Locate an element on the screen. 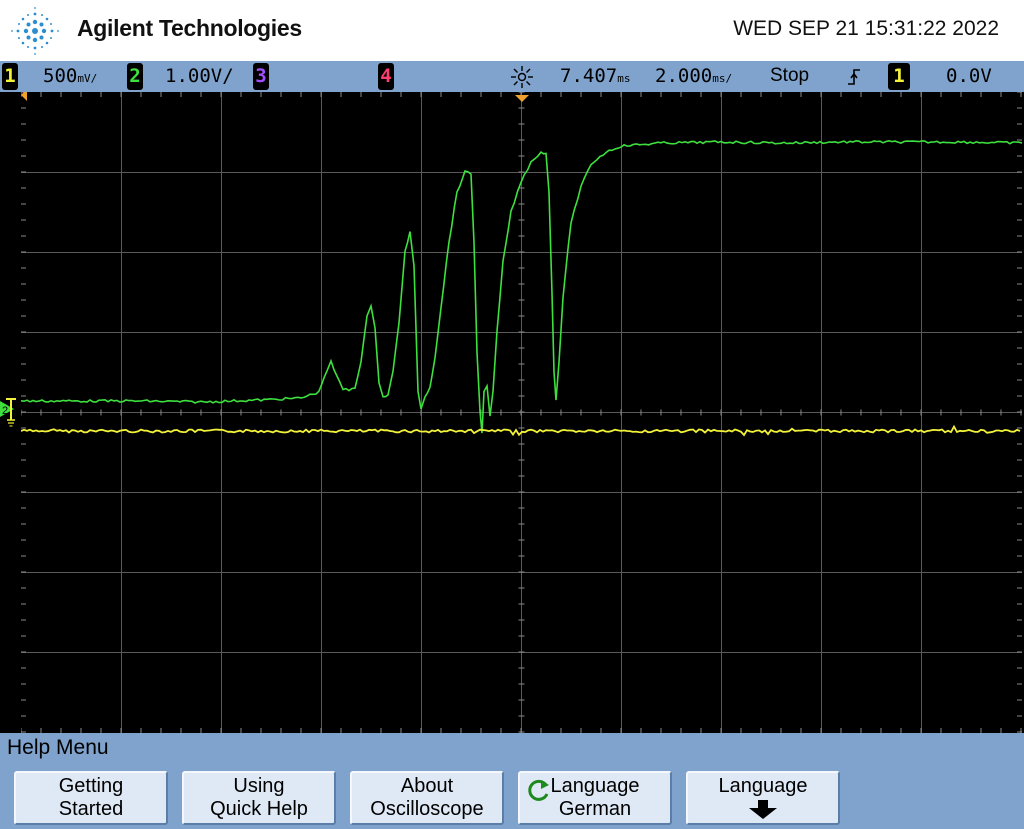 The height and width of the screenshot is (829, 1024). time-delay: 7.407ms is located at coordinates (595, 76).